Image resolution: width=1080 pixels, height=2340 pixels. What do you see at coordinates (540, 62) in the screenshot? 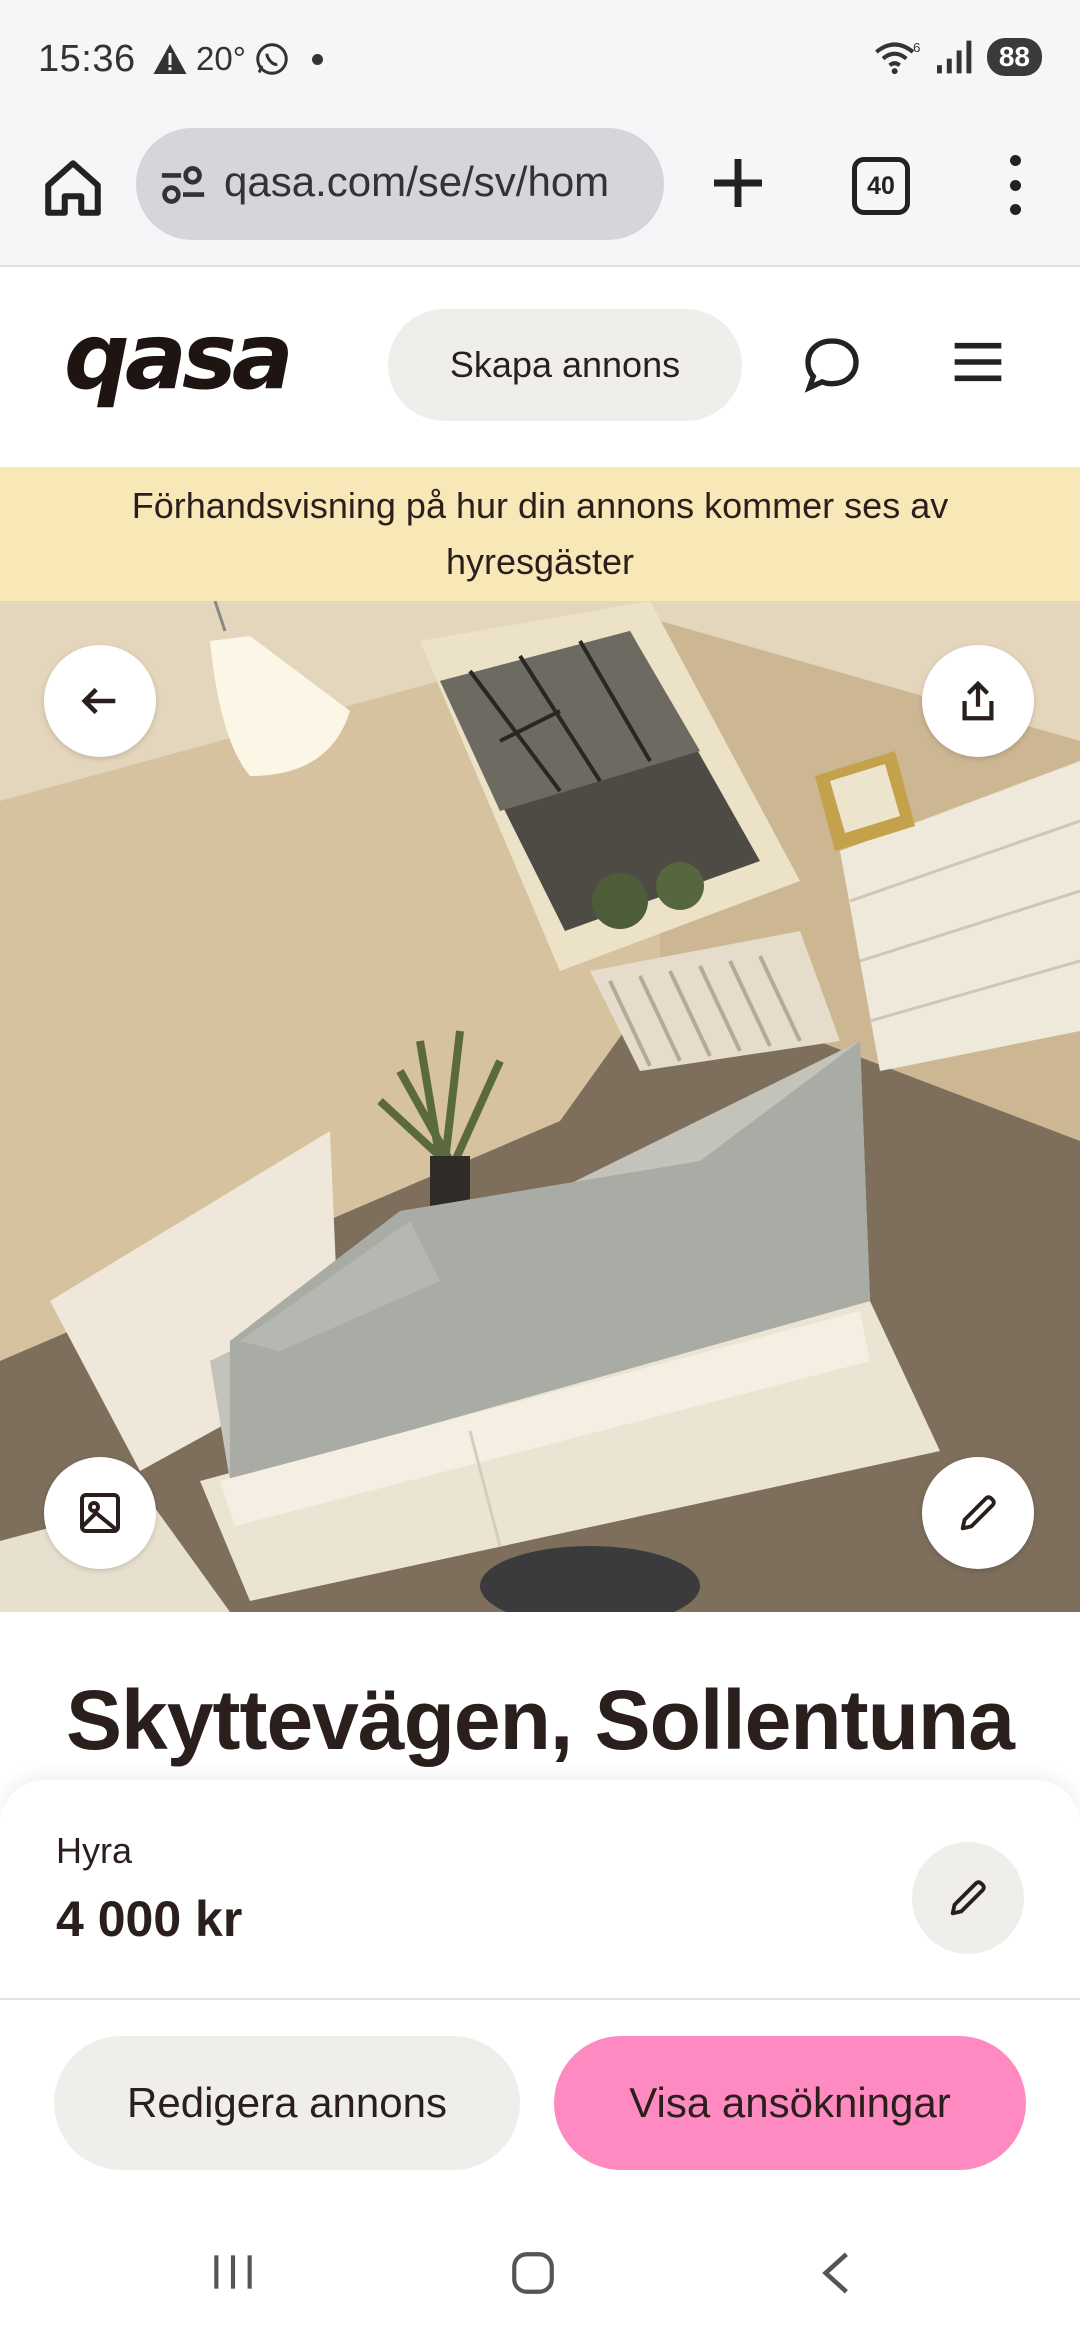
I see `status-bar: 15:36 20° 6 88` at bounding box center [540, 62].